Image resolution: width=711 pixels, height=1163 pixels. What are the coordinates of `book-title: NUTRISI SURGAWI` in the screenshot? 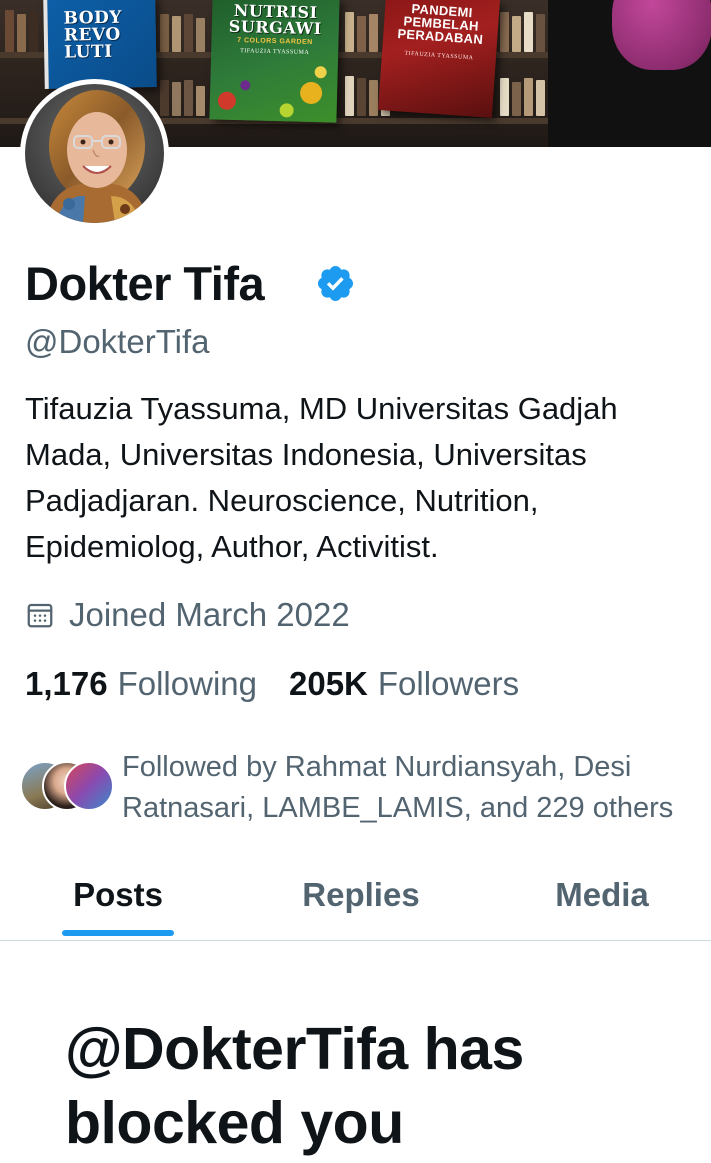 It's located at (275, 19).